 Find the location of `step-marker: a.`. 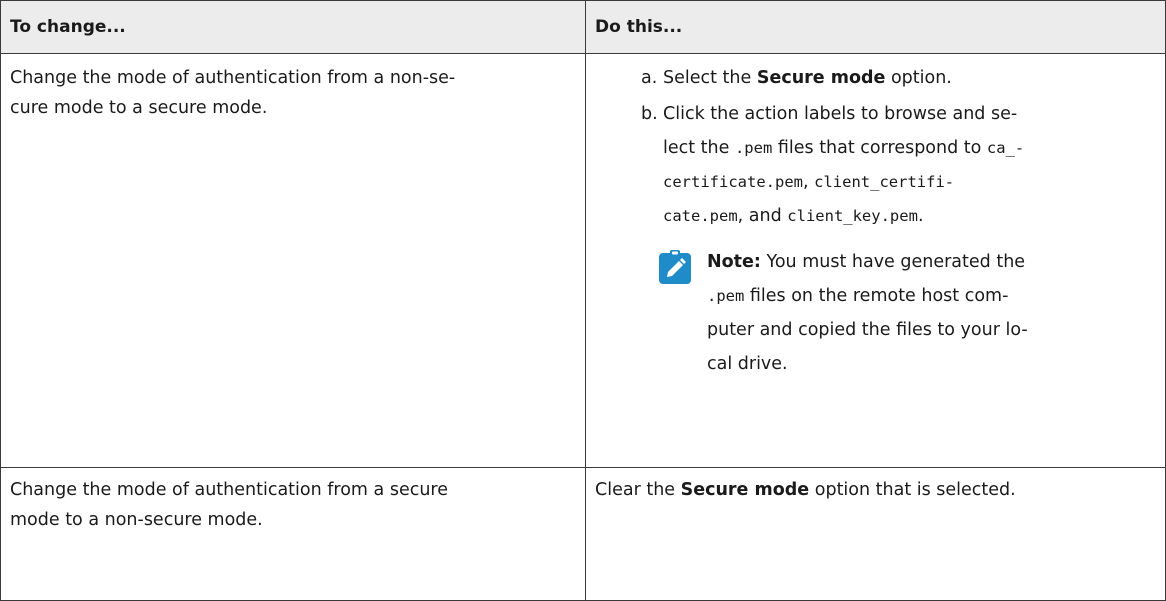

step-marker: a. is located at coordinates (649, 78).